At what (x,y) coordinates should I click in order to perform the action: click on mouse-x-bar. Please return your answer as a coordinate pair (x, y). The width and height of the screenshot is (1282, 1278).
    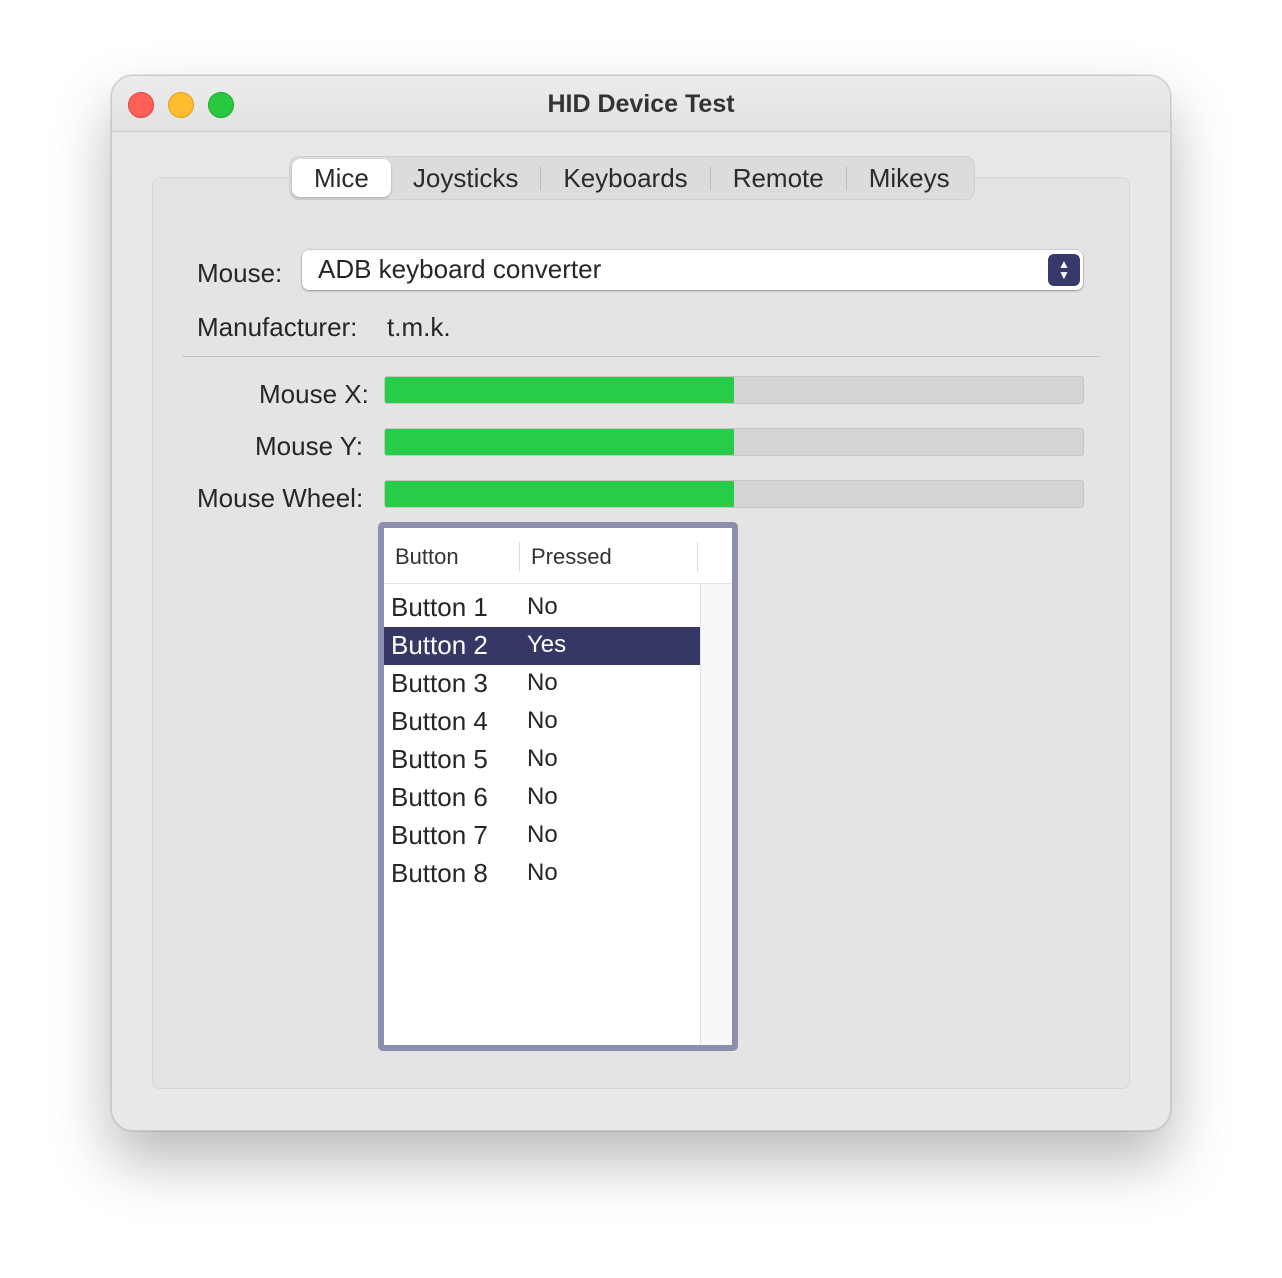
    Looking at the image, I should click on (734, 390).